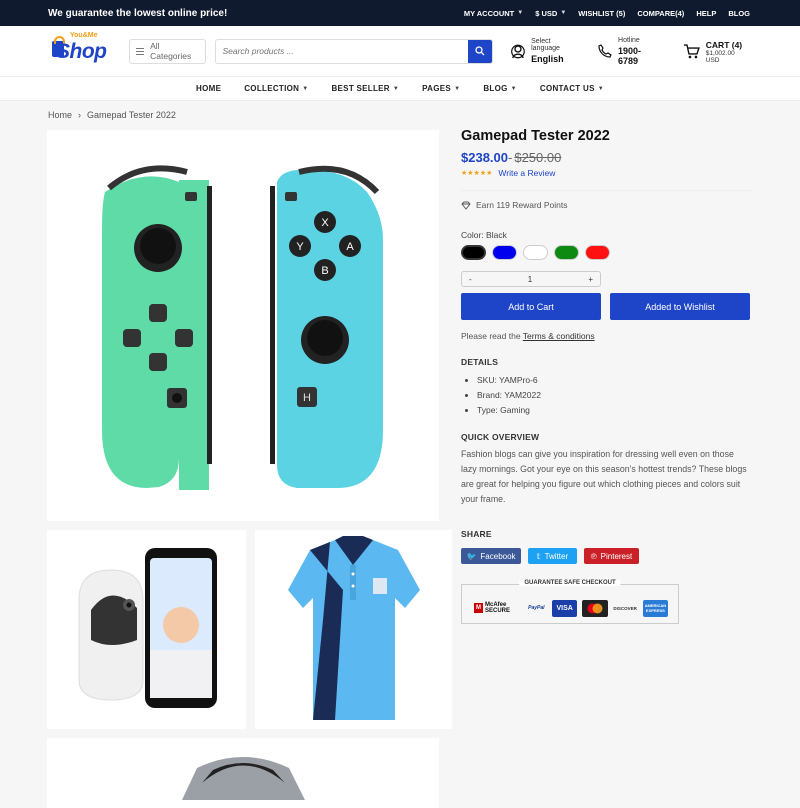  What do you see at coordinates (492, 608) in the screenshot?
I see `mcafee-badge: M McAfee SECURE` at bounding box center [492, 608].